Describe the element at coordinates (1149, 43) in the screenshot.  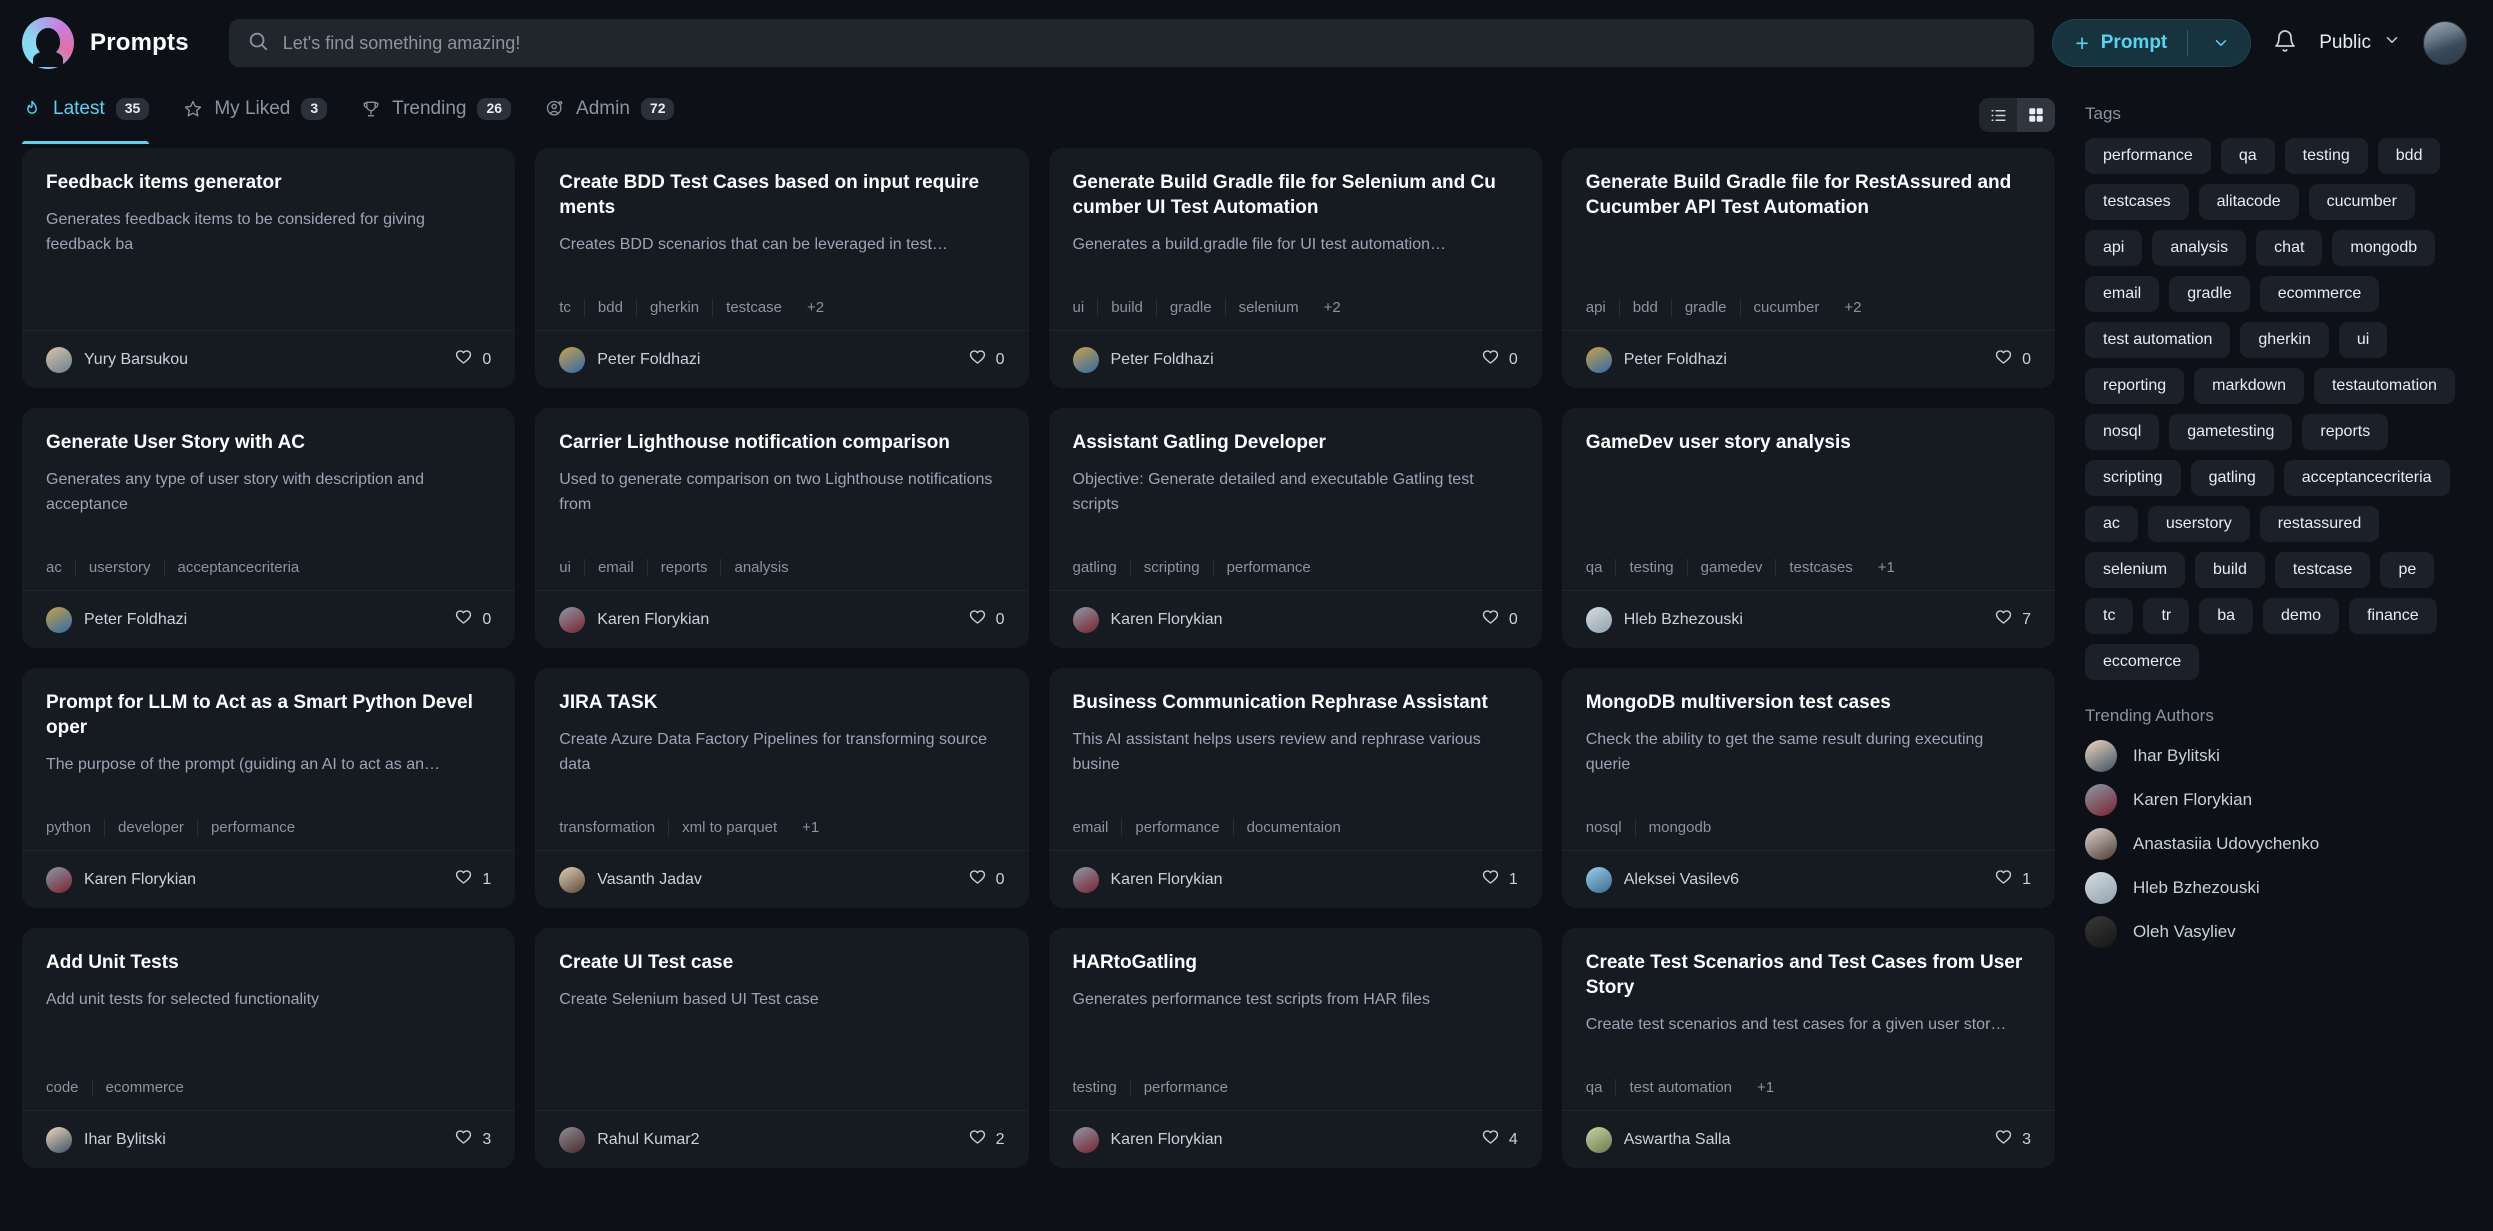
I see `search-input` at that location.